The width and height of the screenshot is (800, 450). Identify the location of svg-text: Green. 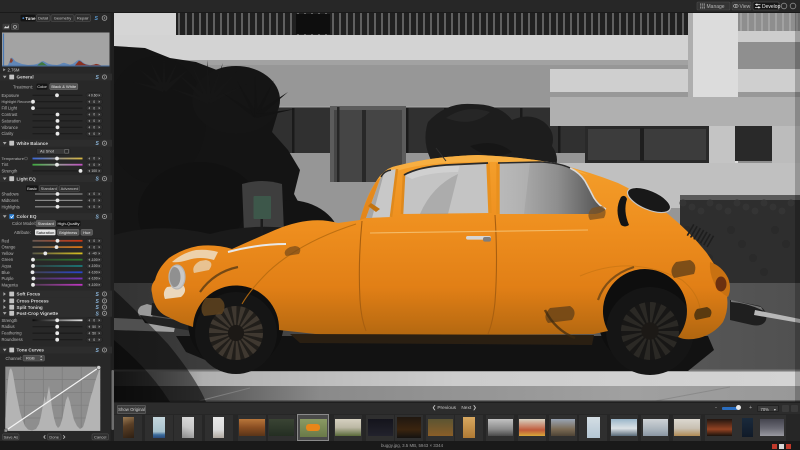
(8, 259).